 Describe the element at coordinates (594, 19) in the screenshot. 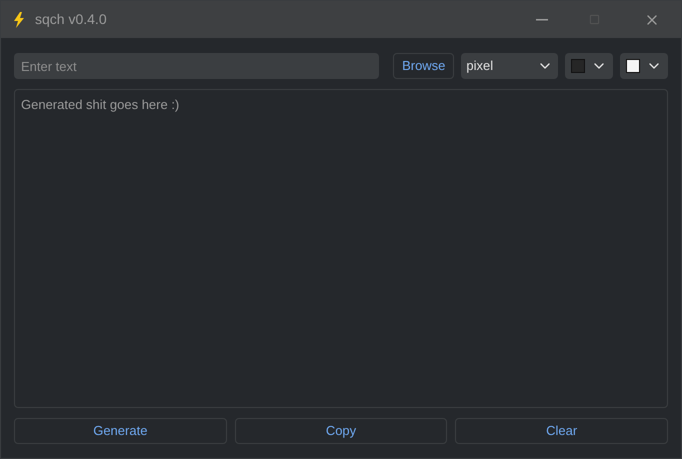

I see `maximize-icon` at that location.